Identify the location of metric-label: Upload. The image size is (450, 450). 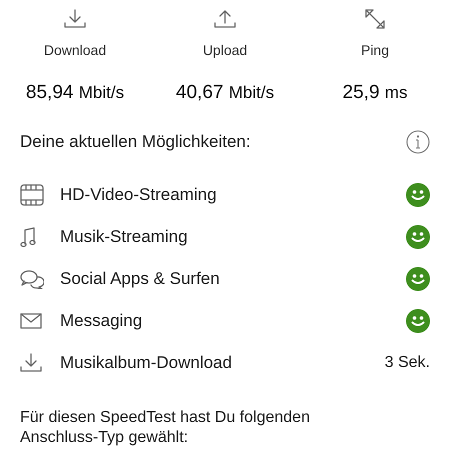
(225, 50).